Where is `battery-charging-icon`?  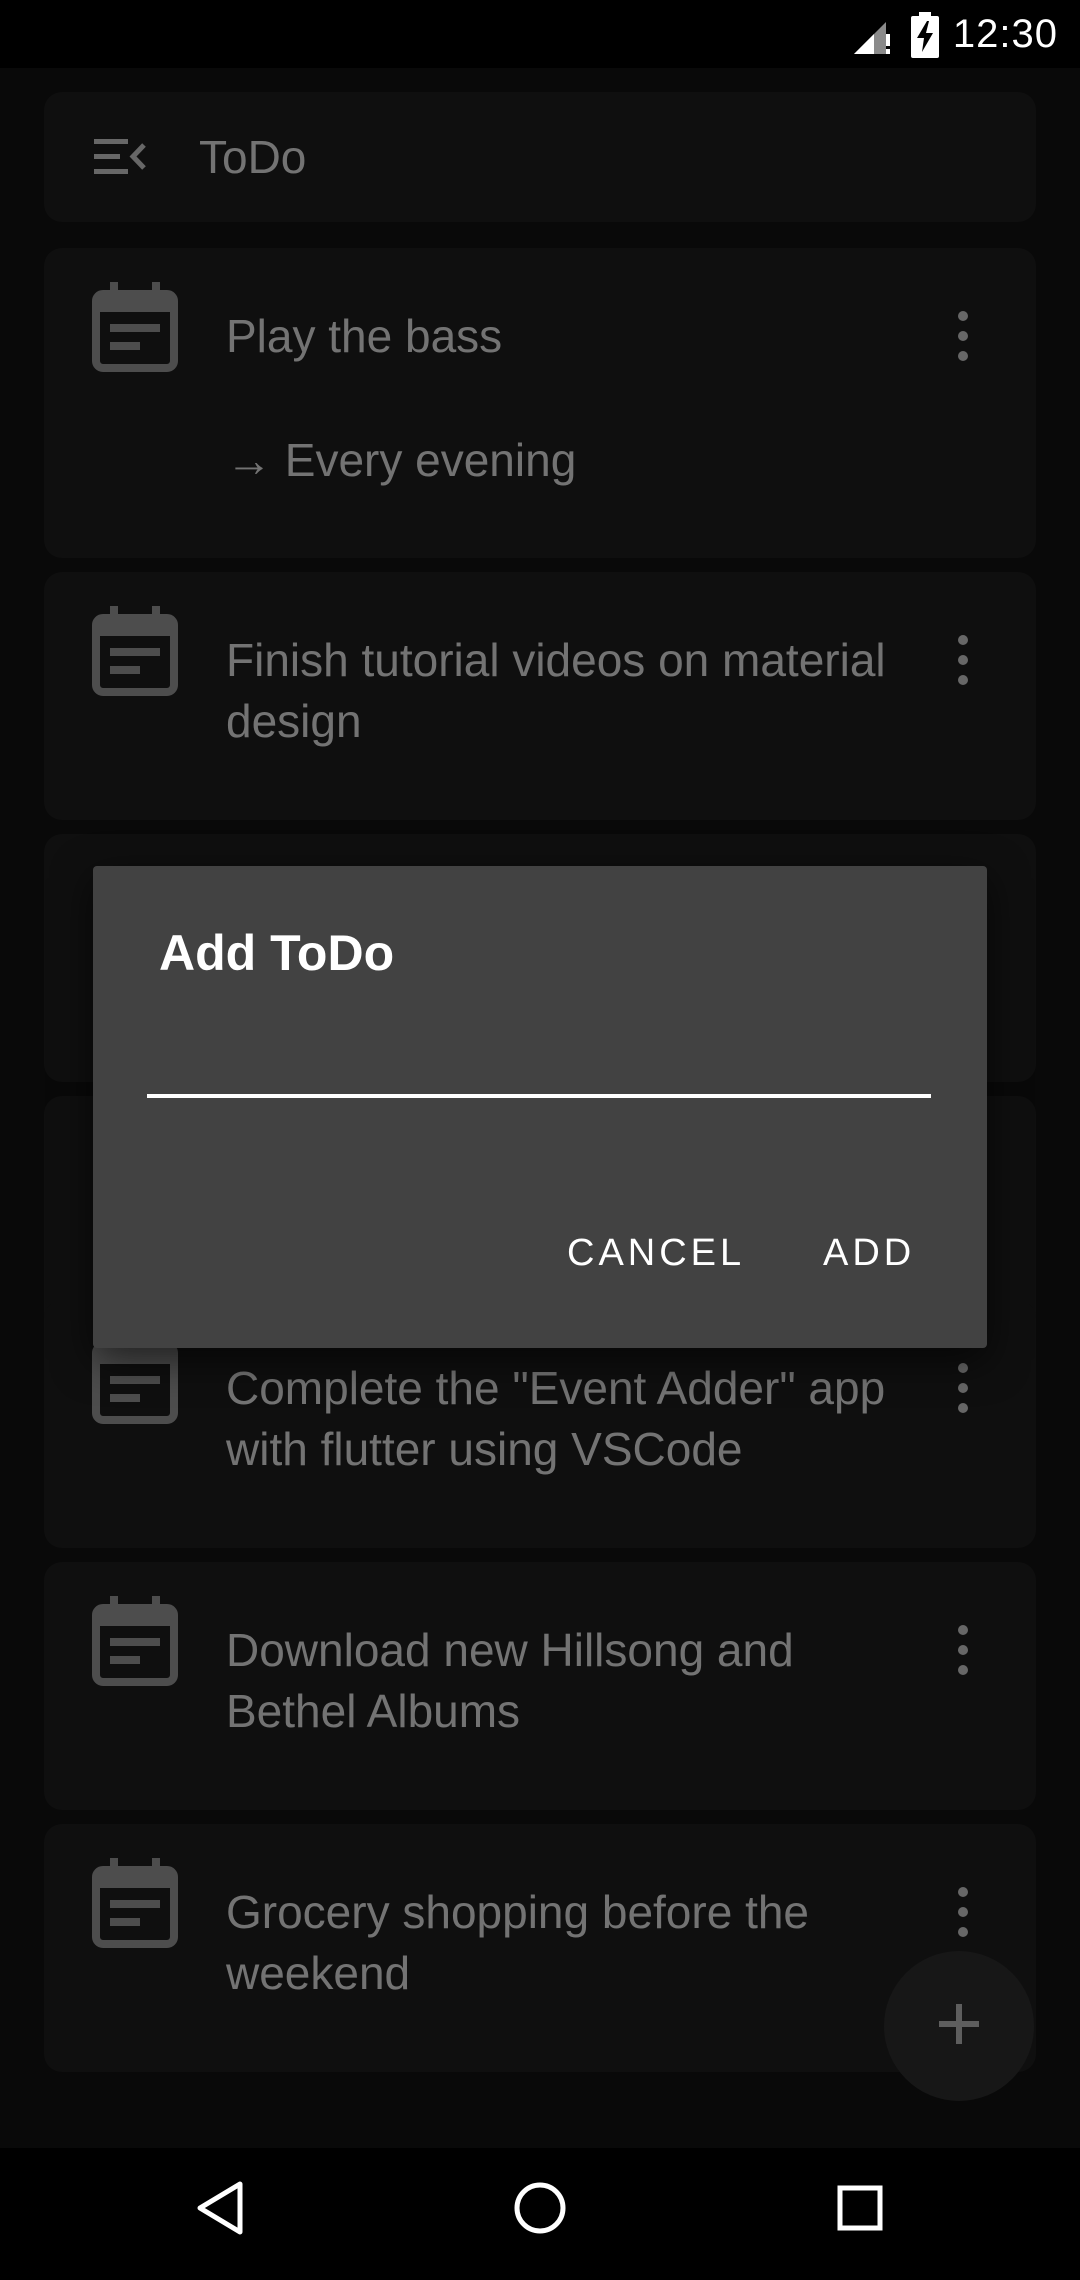 battery-charging-icon is located at coordinates (925, 37).